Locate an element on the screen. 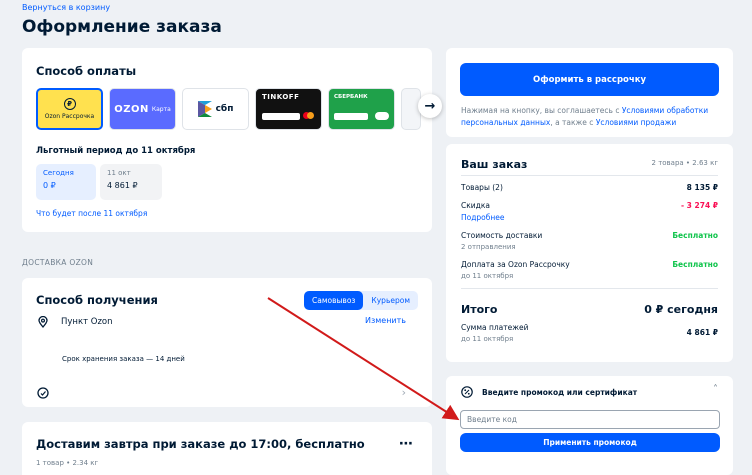 Image resolution: width=752 pixels, height=475 pixels. row-label: Товары (2) is located at coordinates (482, 187).